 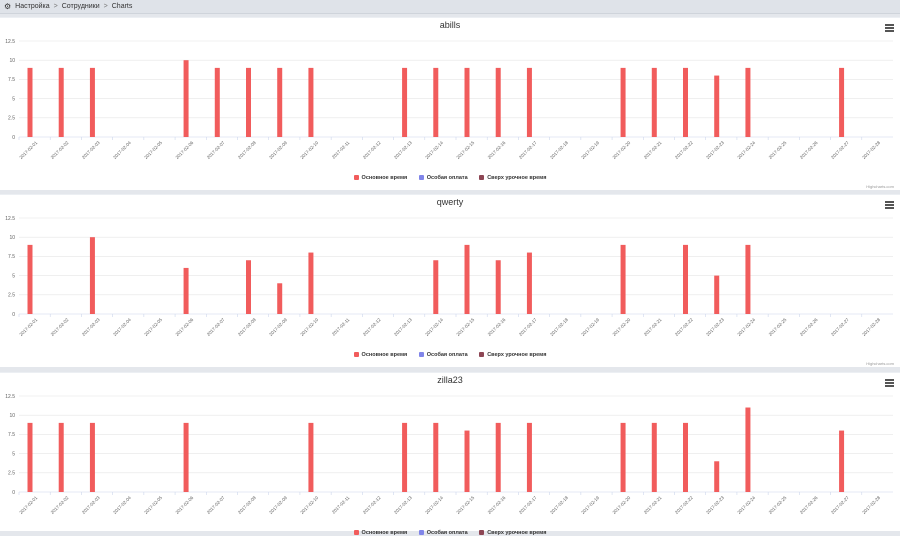 I want to click on x-tick-label: 2017-02-02, so click(x=60, y=505).